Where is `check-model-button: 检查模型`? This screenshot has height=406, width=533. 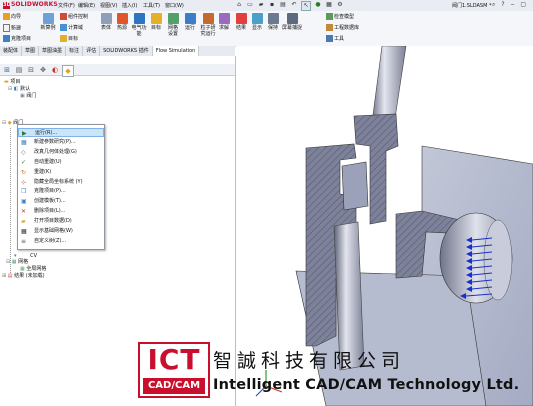 check-model-button: 检查模型 is located at coordinates (340, 16).